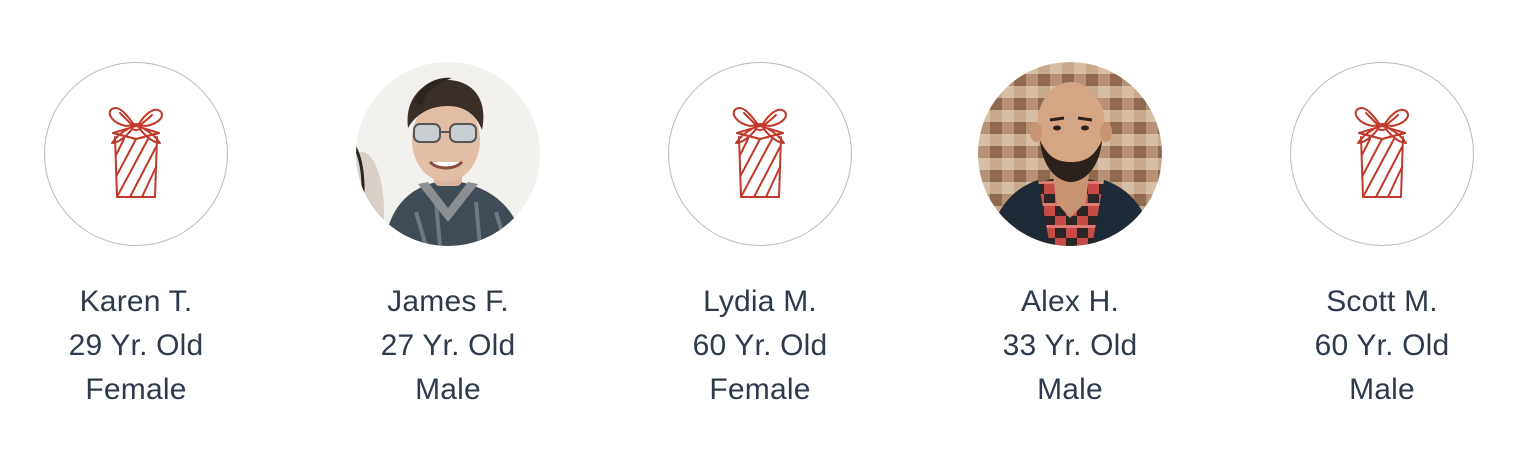 The image size is (1528, 468). Describe the element at coordinates (1070, 301) in the screenshot. I see `profile-name: Alex H.` at that location.